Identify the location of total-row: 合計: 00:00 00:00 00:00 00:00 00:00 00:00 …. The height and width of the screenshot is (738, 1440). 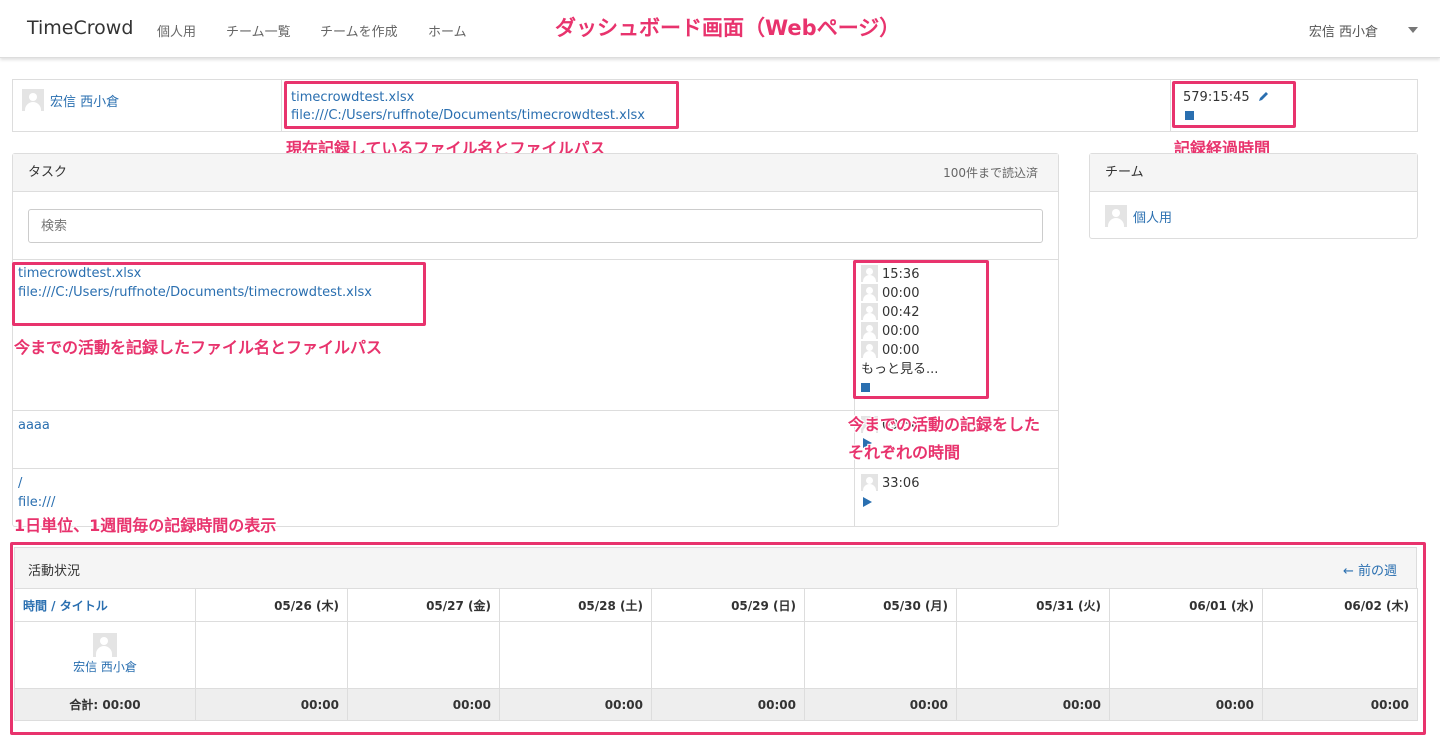
(716, 704).